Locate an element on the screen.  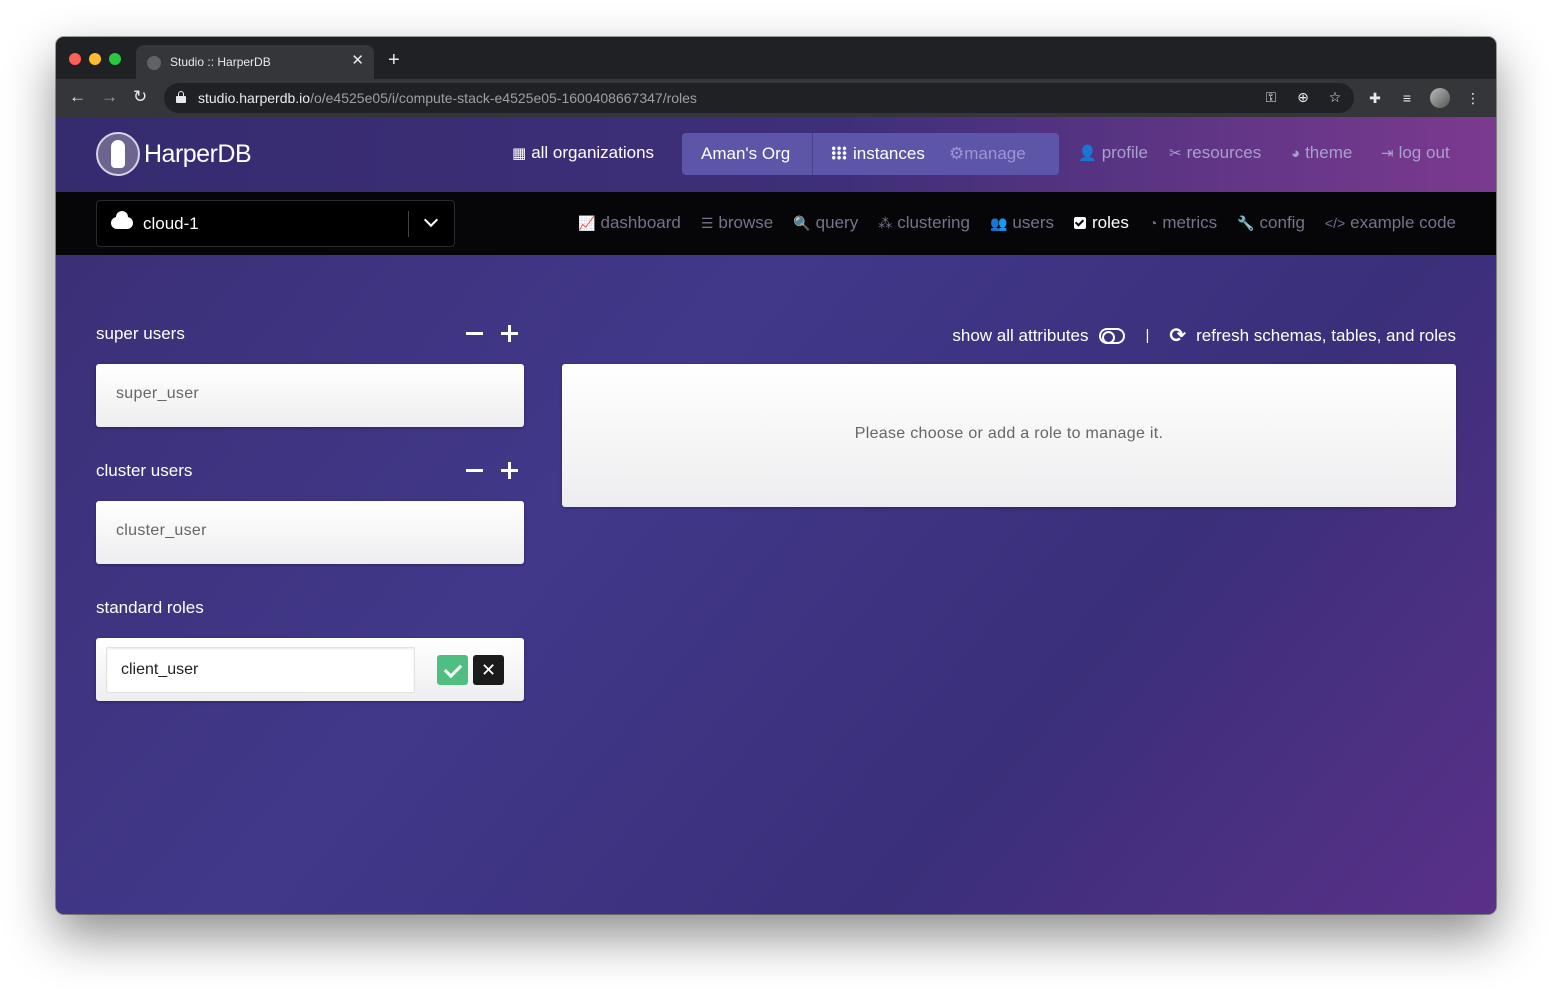
tab-metrics: ◔ metrics is located at coordinates (1183, 223).